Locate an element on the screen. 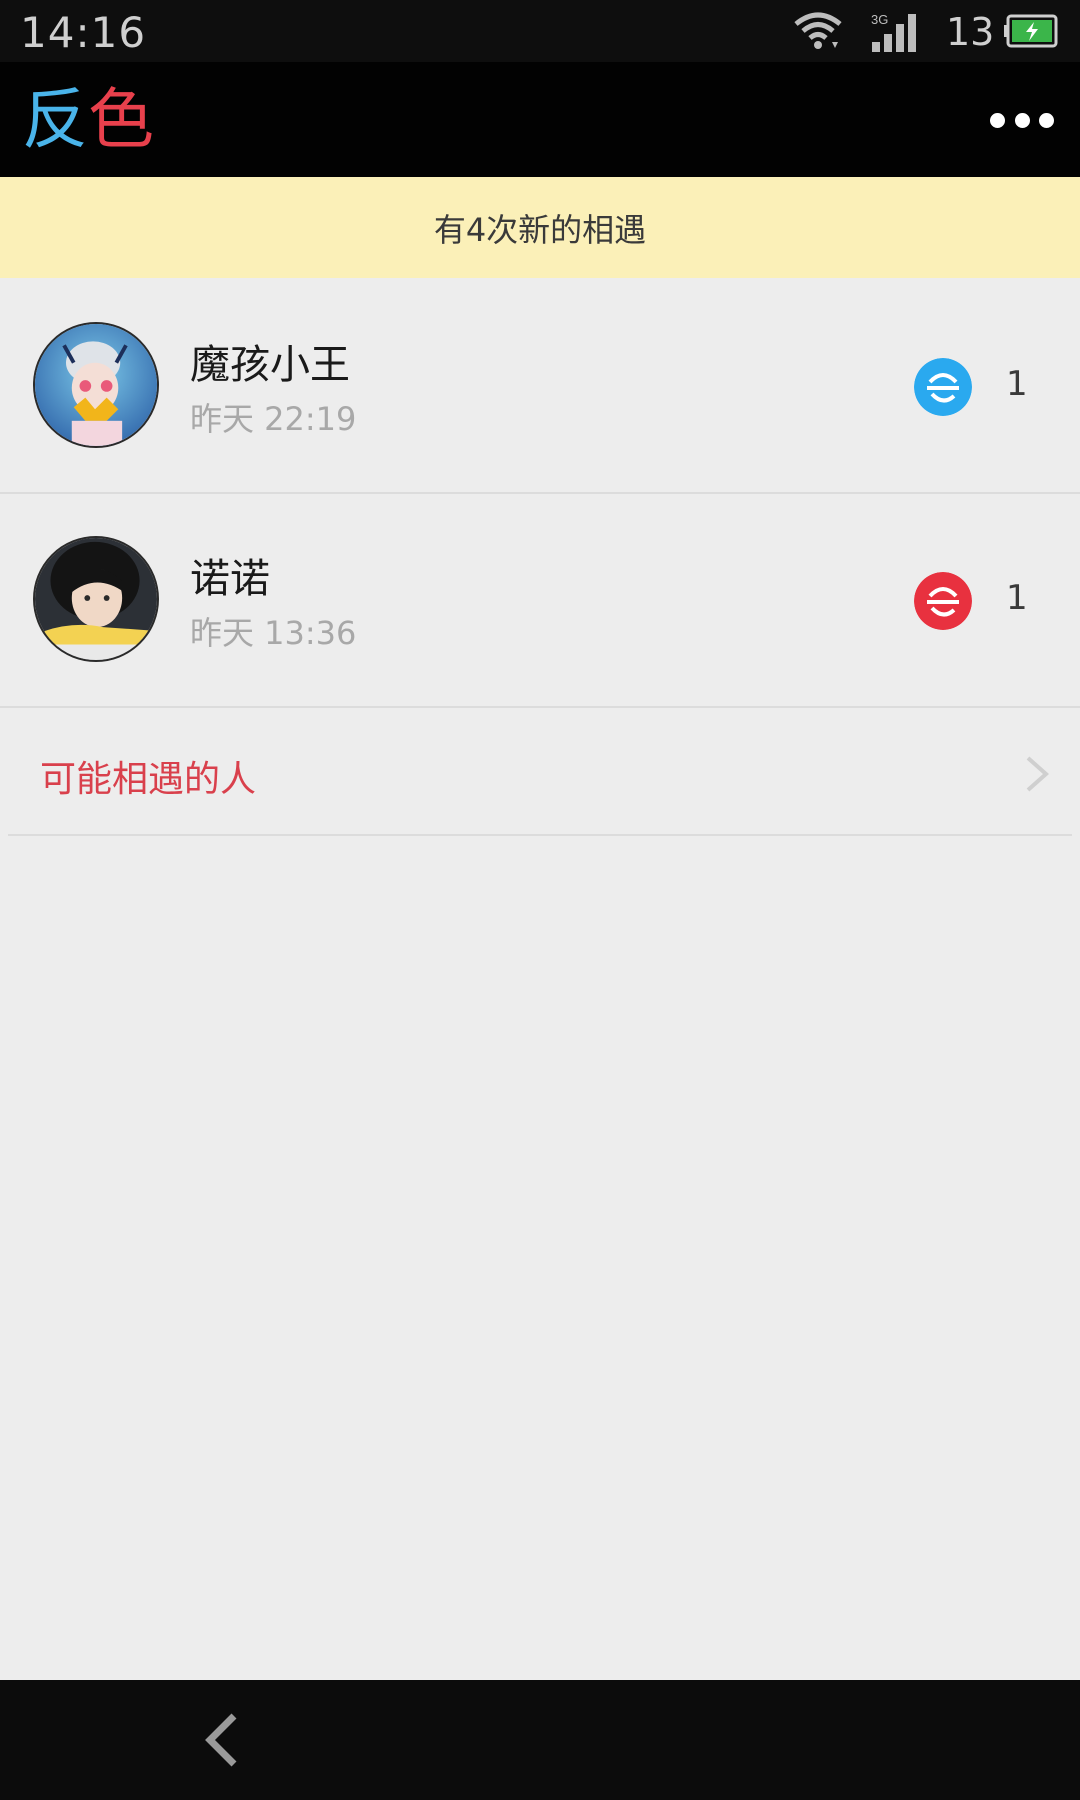 Image resolution: width=1080 pixels, height=1800 pixels. wifi-icon is located at coordinates (818, 30).